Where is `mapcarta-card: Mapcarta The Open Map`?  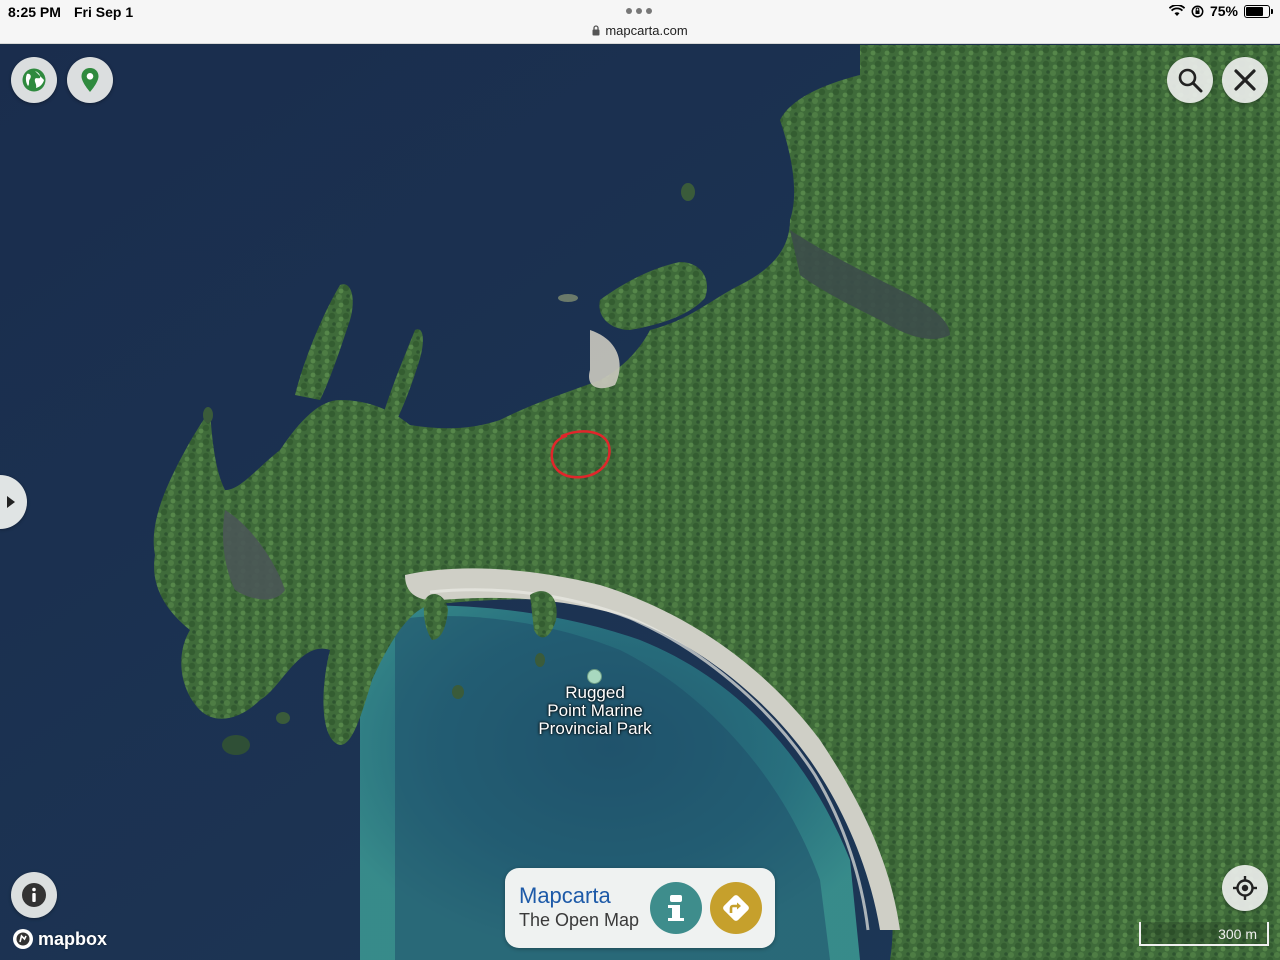 mapcarta-card: Mapcarta The Open Map is located at coordinates (640, 908).